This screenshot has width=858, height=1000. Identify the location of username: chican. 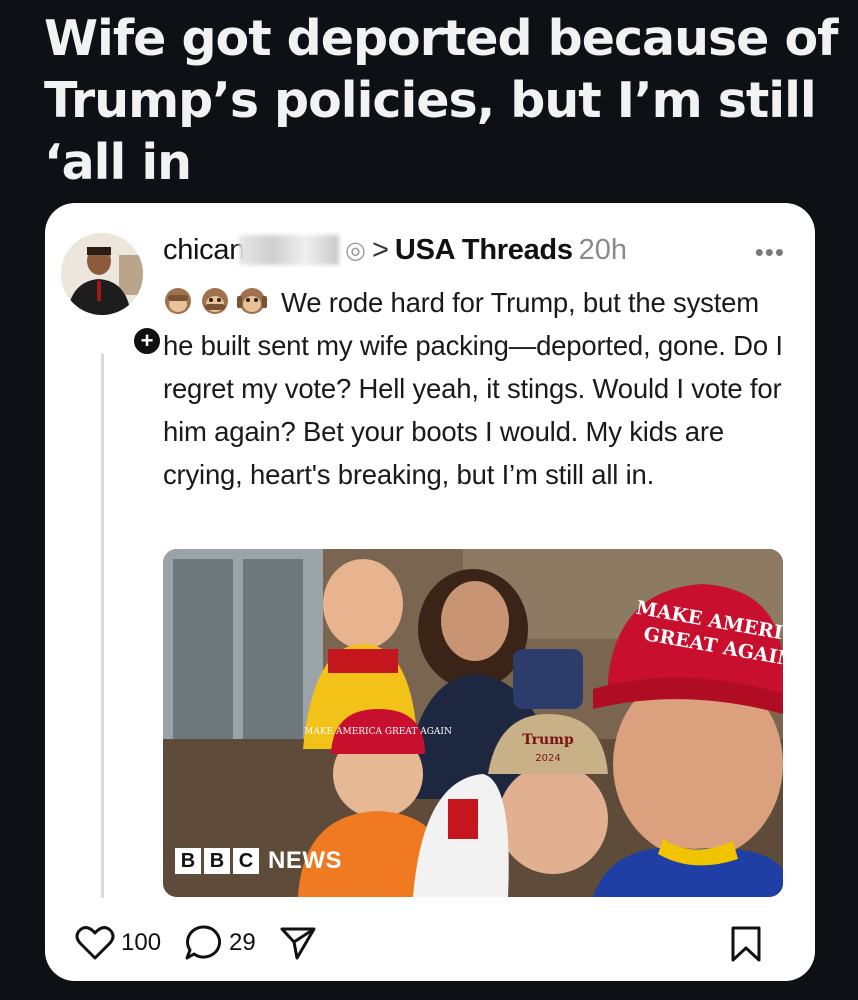
(204, 250).